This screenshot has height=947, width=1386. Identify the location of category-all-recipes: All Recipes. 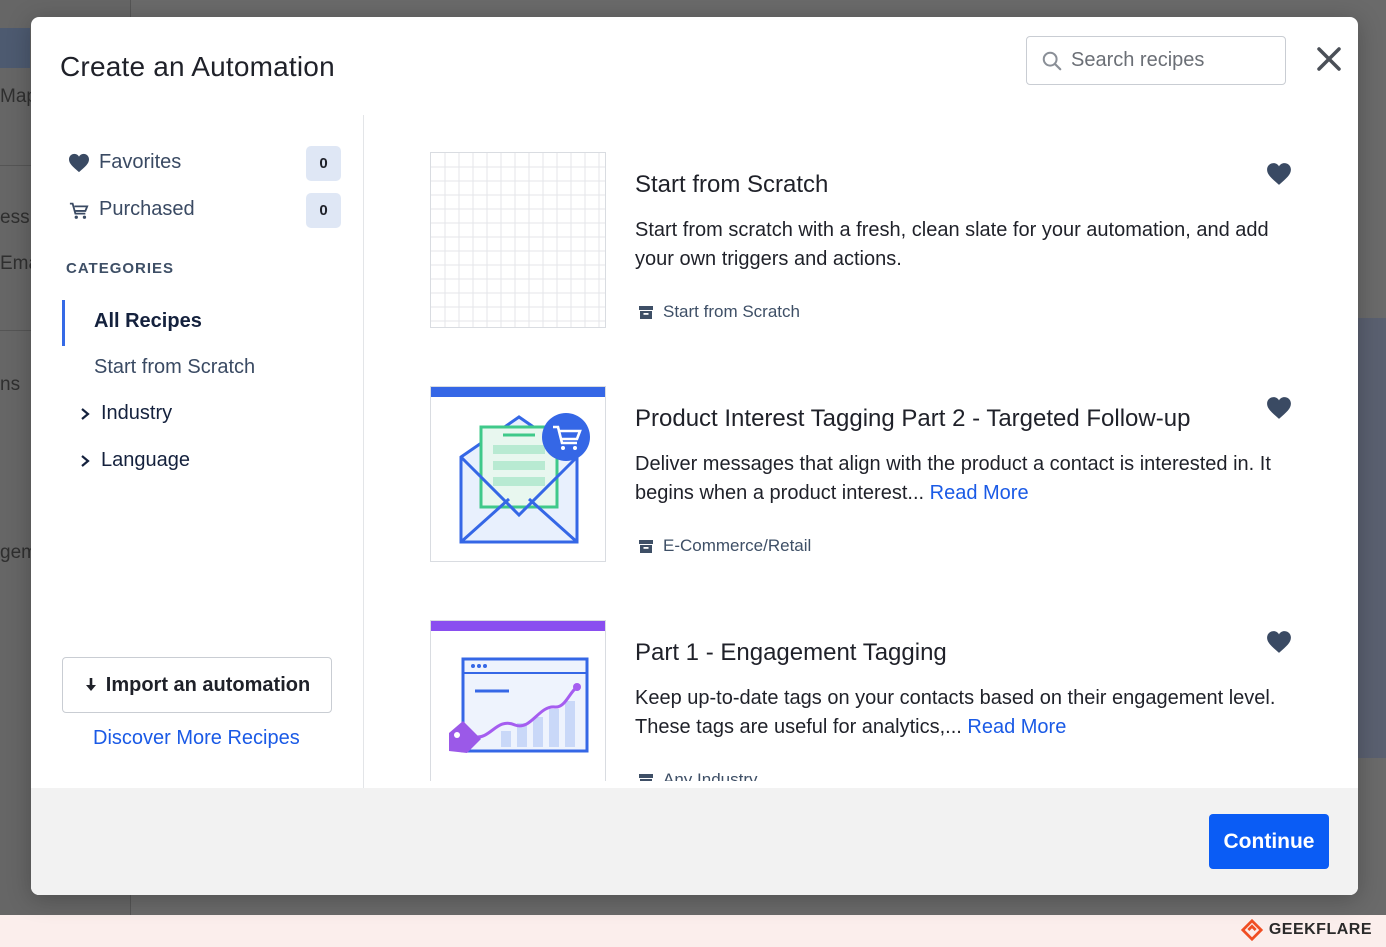
(148, 321).